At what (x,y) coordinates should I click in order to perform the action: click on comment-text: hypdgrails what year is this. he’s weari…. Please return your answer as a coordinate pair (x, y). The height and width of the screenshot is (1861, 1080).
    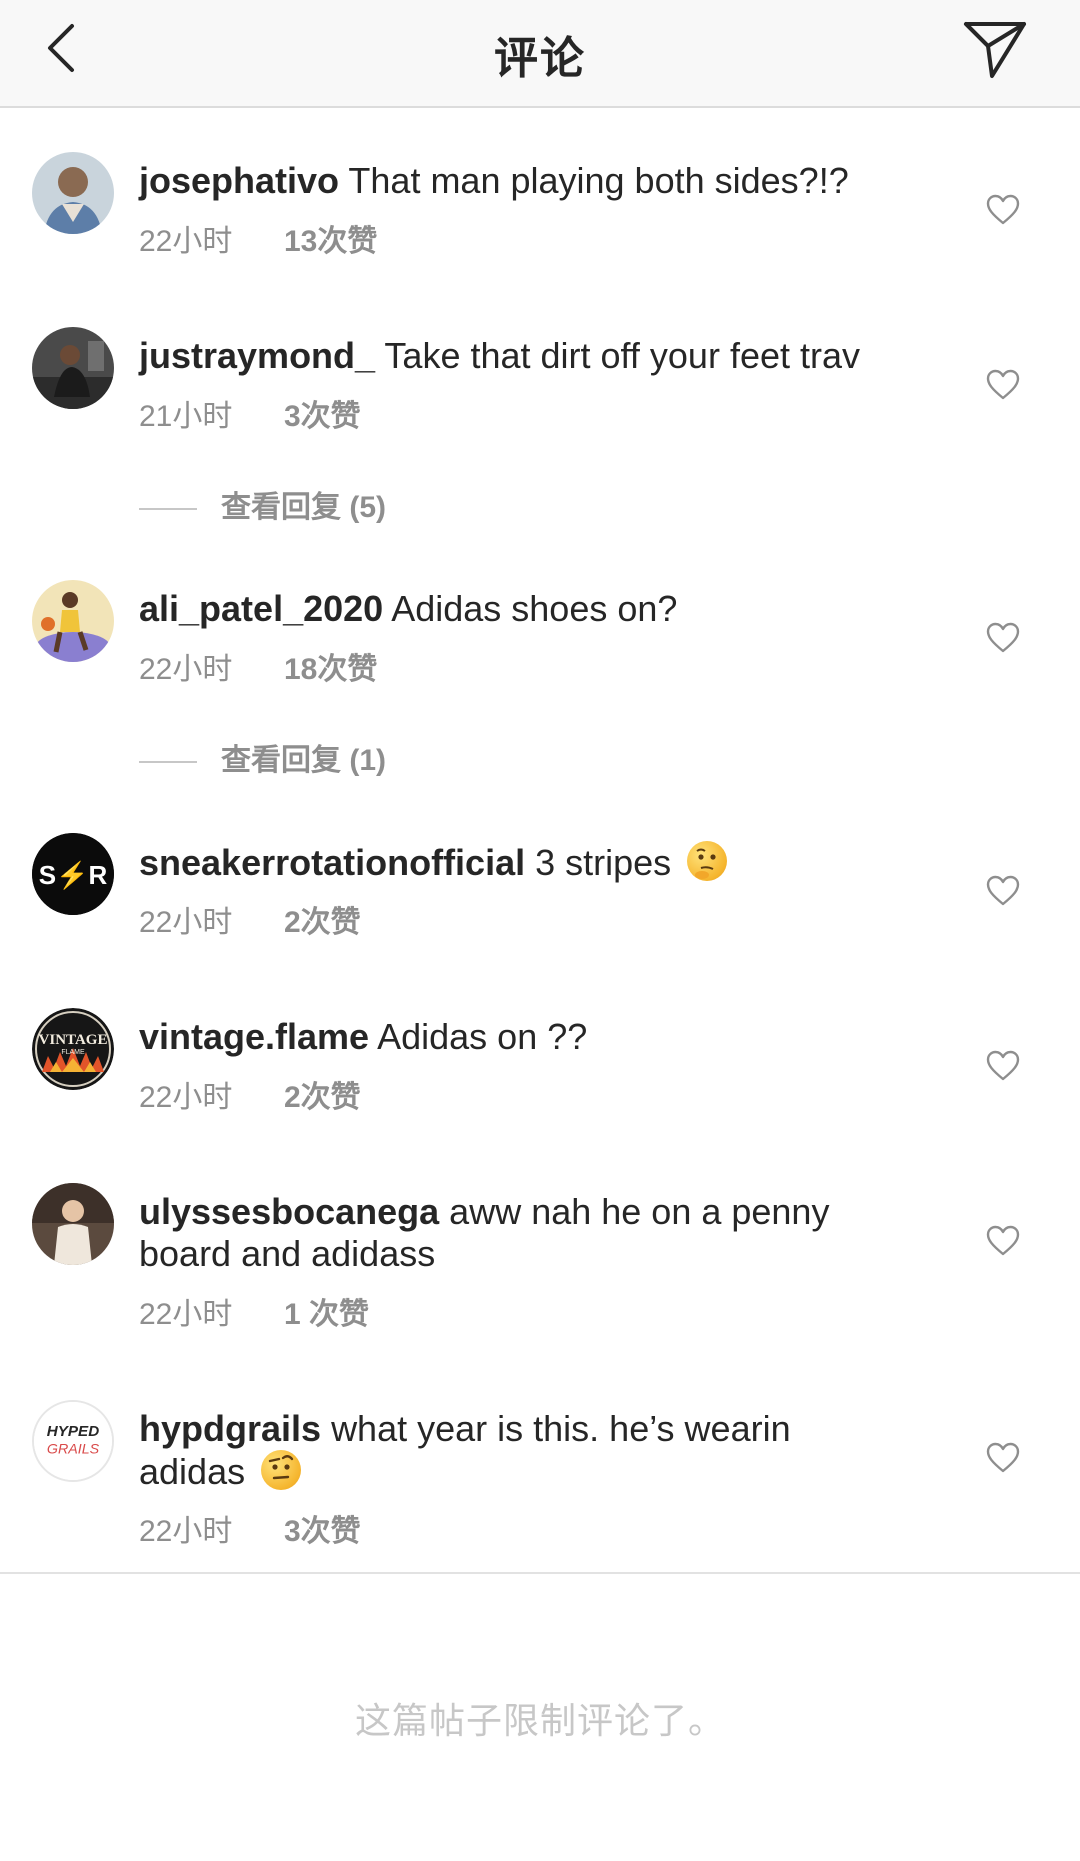
    Looking at the image, I should click on (509, 1450).